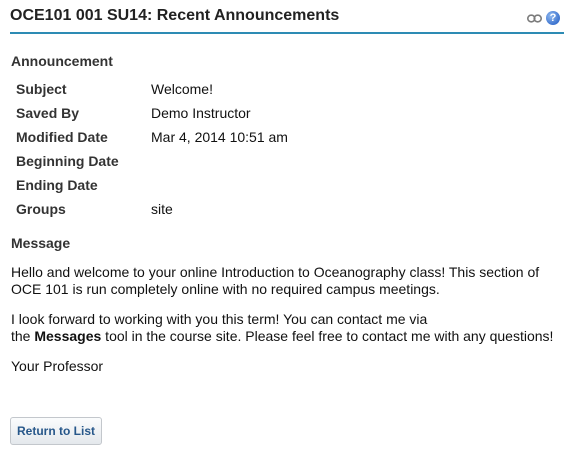 Image resolution: width=564 pixels, height=467 pixels. I want to click on field-label-saved-by: Saved By, so click(48, 113).